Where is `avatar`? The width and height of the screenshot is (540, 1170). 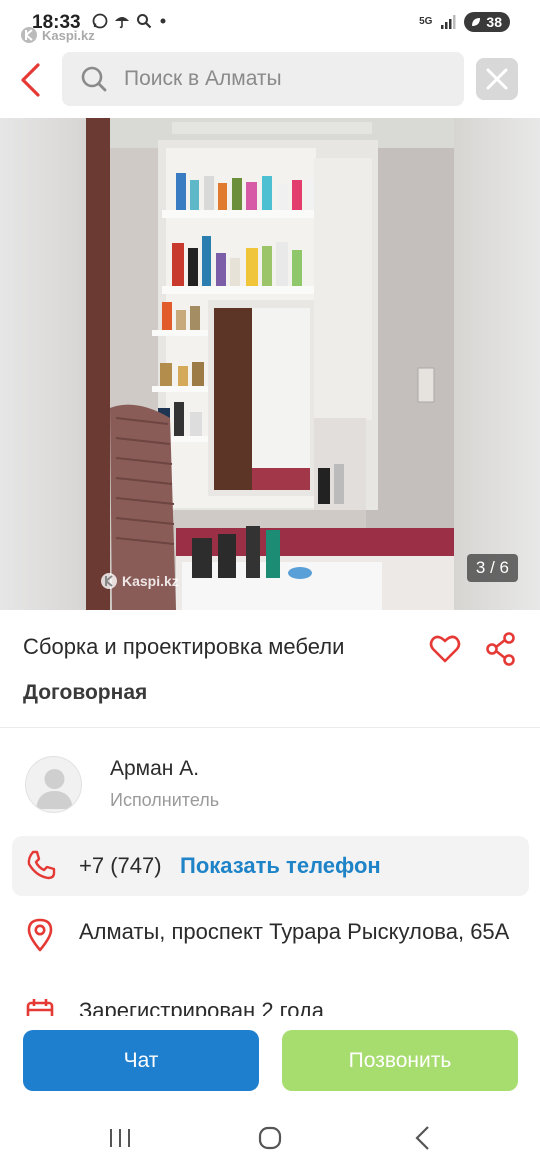
avatar is located at coordinates (53, 784).